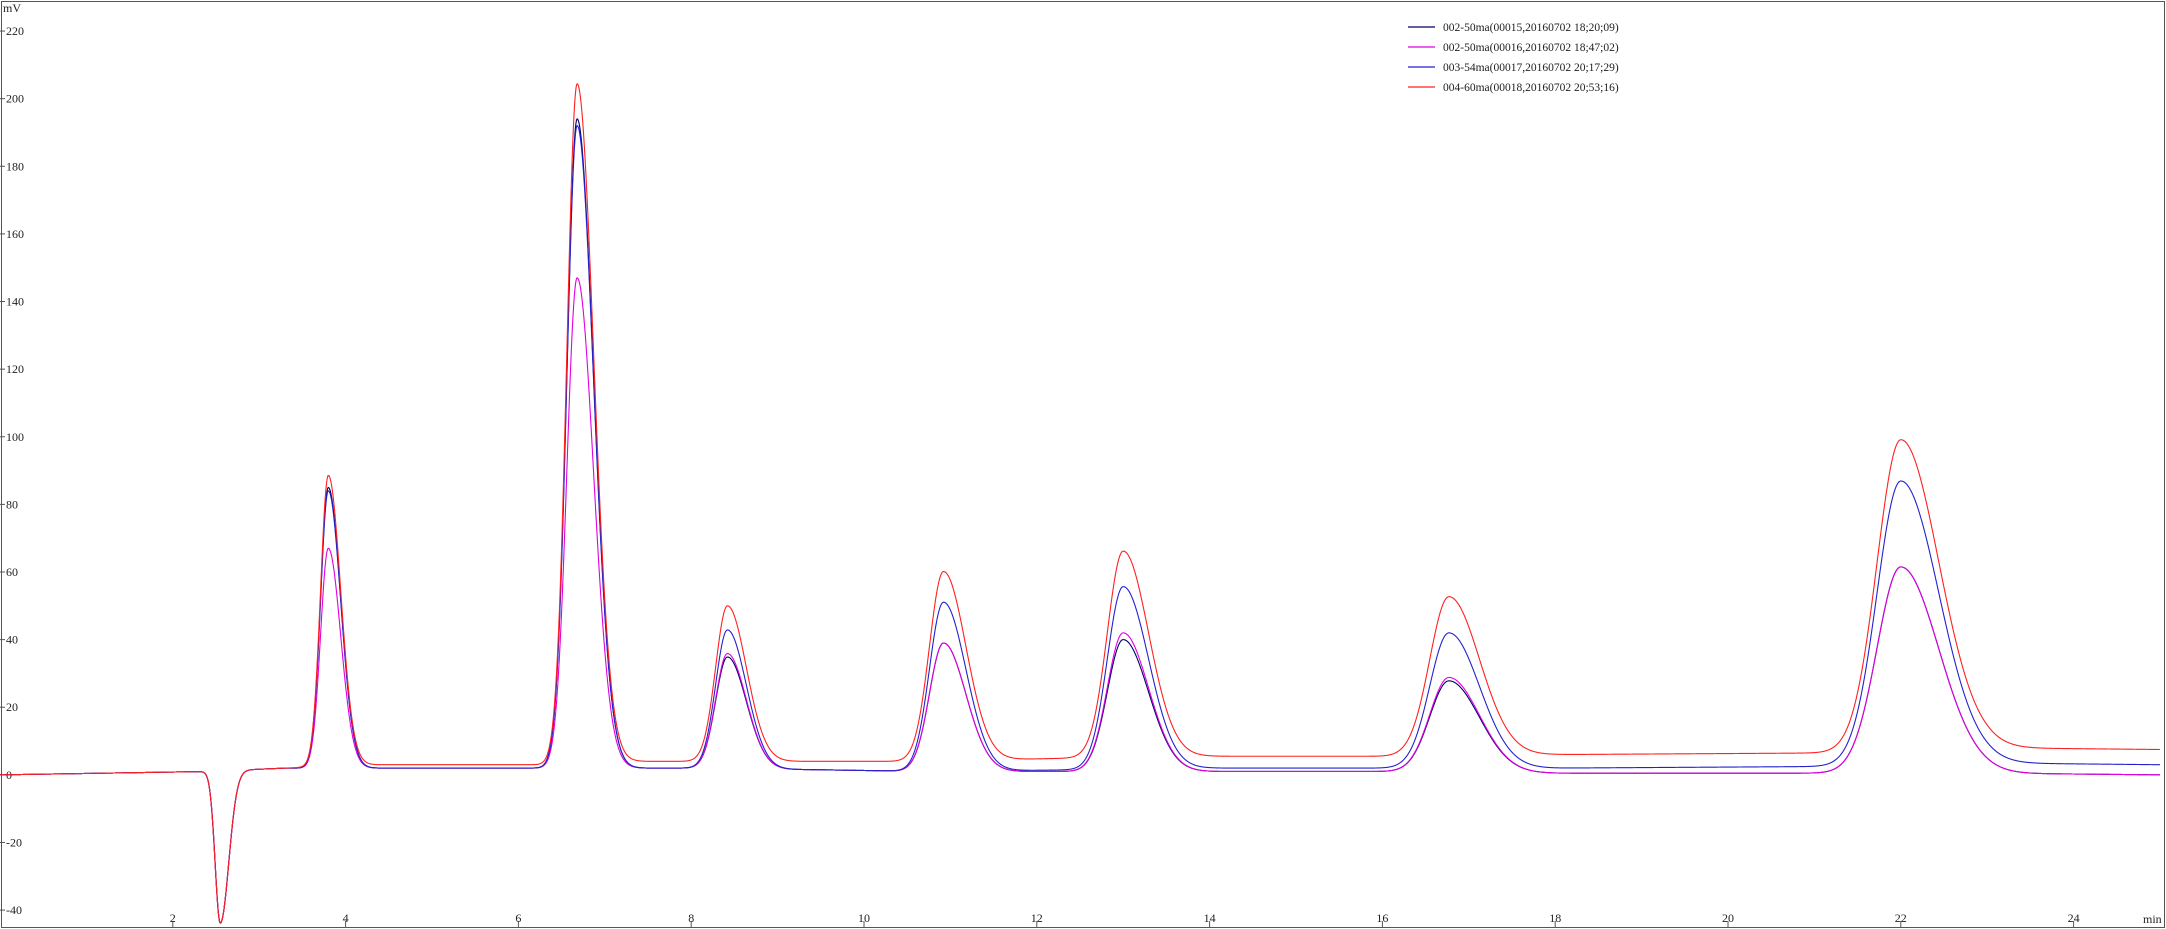 The height and width of the screenshot is (929, 2166). Describe the element at coordinates (1531, 28) in the screenshot. I see `legend-entry-label: 002-50ma(00015,20160702 18;20;09)` at that location.